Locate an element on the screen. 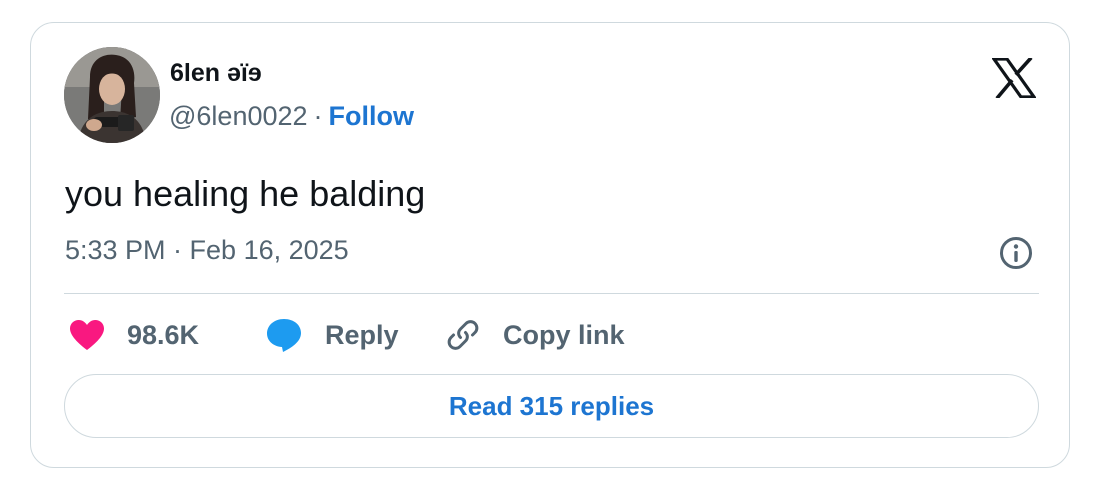 The image size is (1099, 498). read-replies-button: Read 315 replies is located at coordinates (551, 406).